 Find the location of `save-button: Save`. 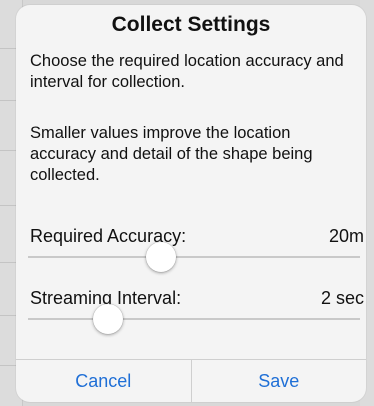

save-button: Save is located at coordinates (279, 381).